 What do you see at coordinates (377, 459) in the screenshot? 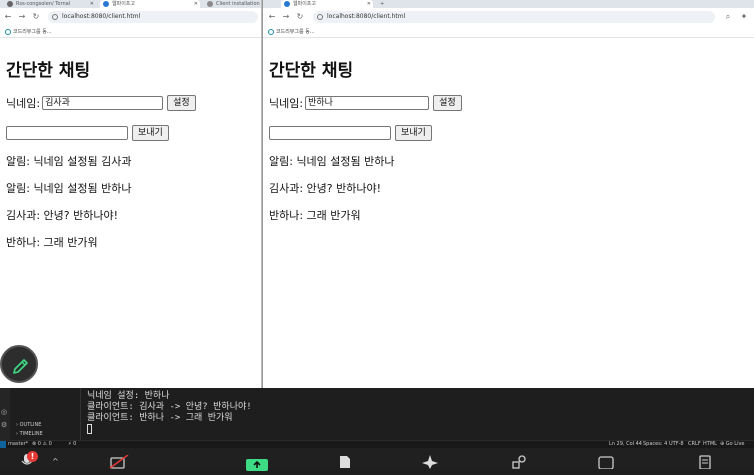
I see `taskbar: ! ^` at bounding box center [377, 459].